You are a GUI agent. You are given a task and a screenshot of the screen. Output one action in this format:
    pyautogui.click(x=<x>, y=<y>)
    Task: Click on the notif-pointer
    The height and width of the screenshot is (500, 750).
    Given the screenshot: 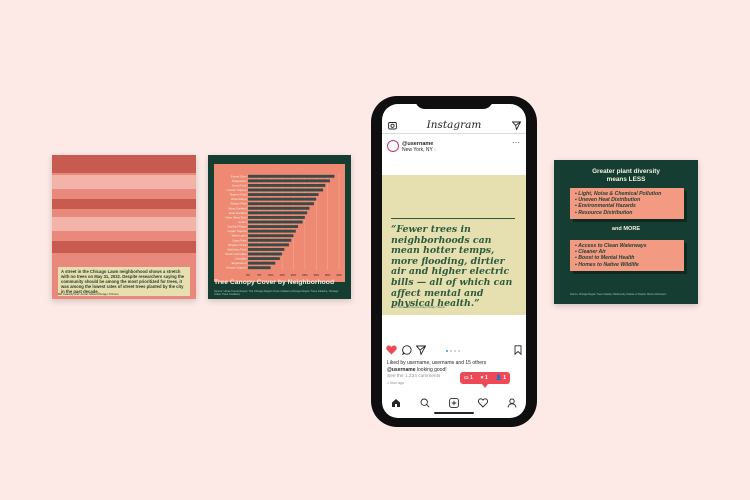 What is the action you would take?
    pyautogui.click(x=485, y=386)
    